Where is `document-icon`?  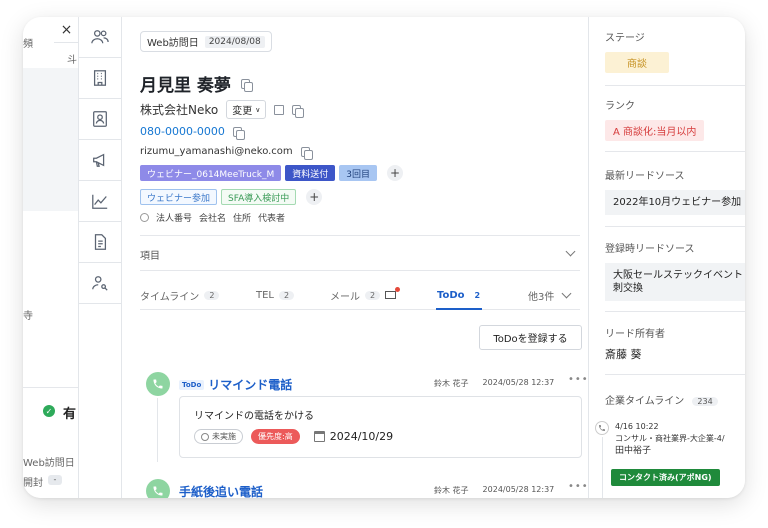 document-icon is located at coordinates (100, 242).